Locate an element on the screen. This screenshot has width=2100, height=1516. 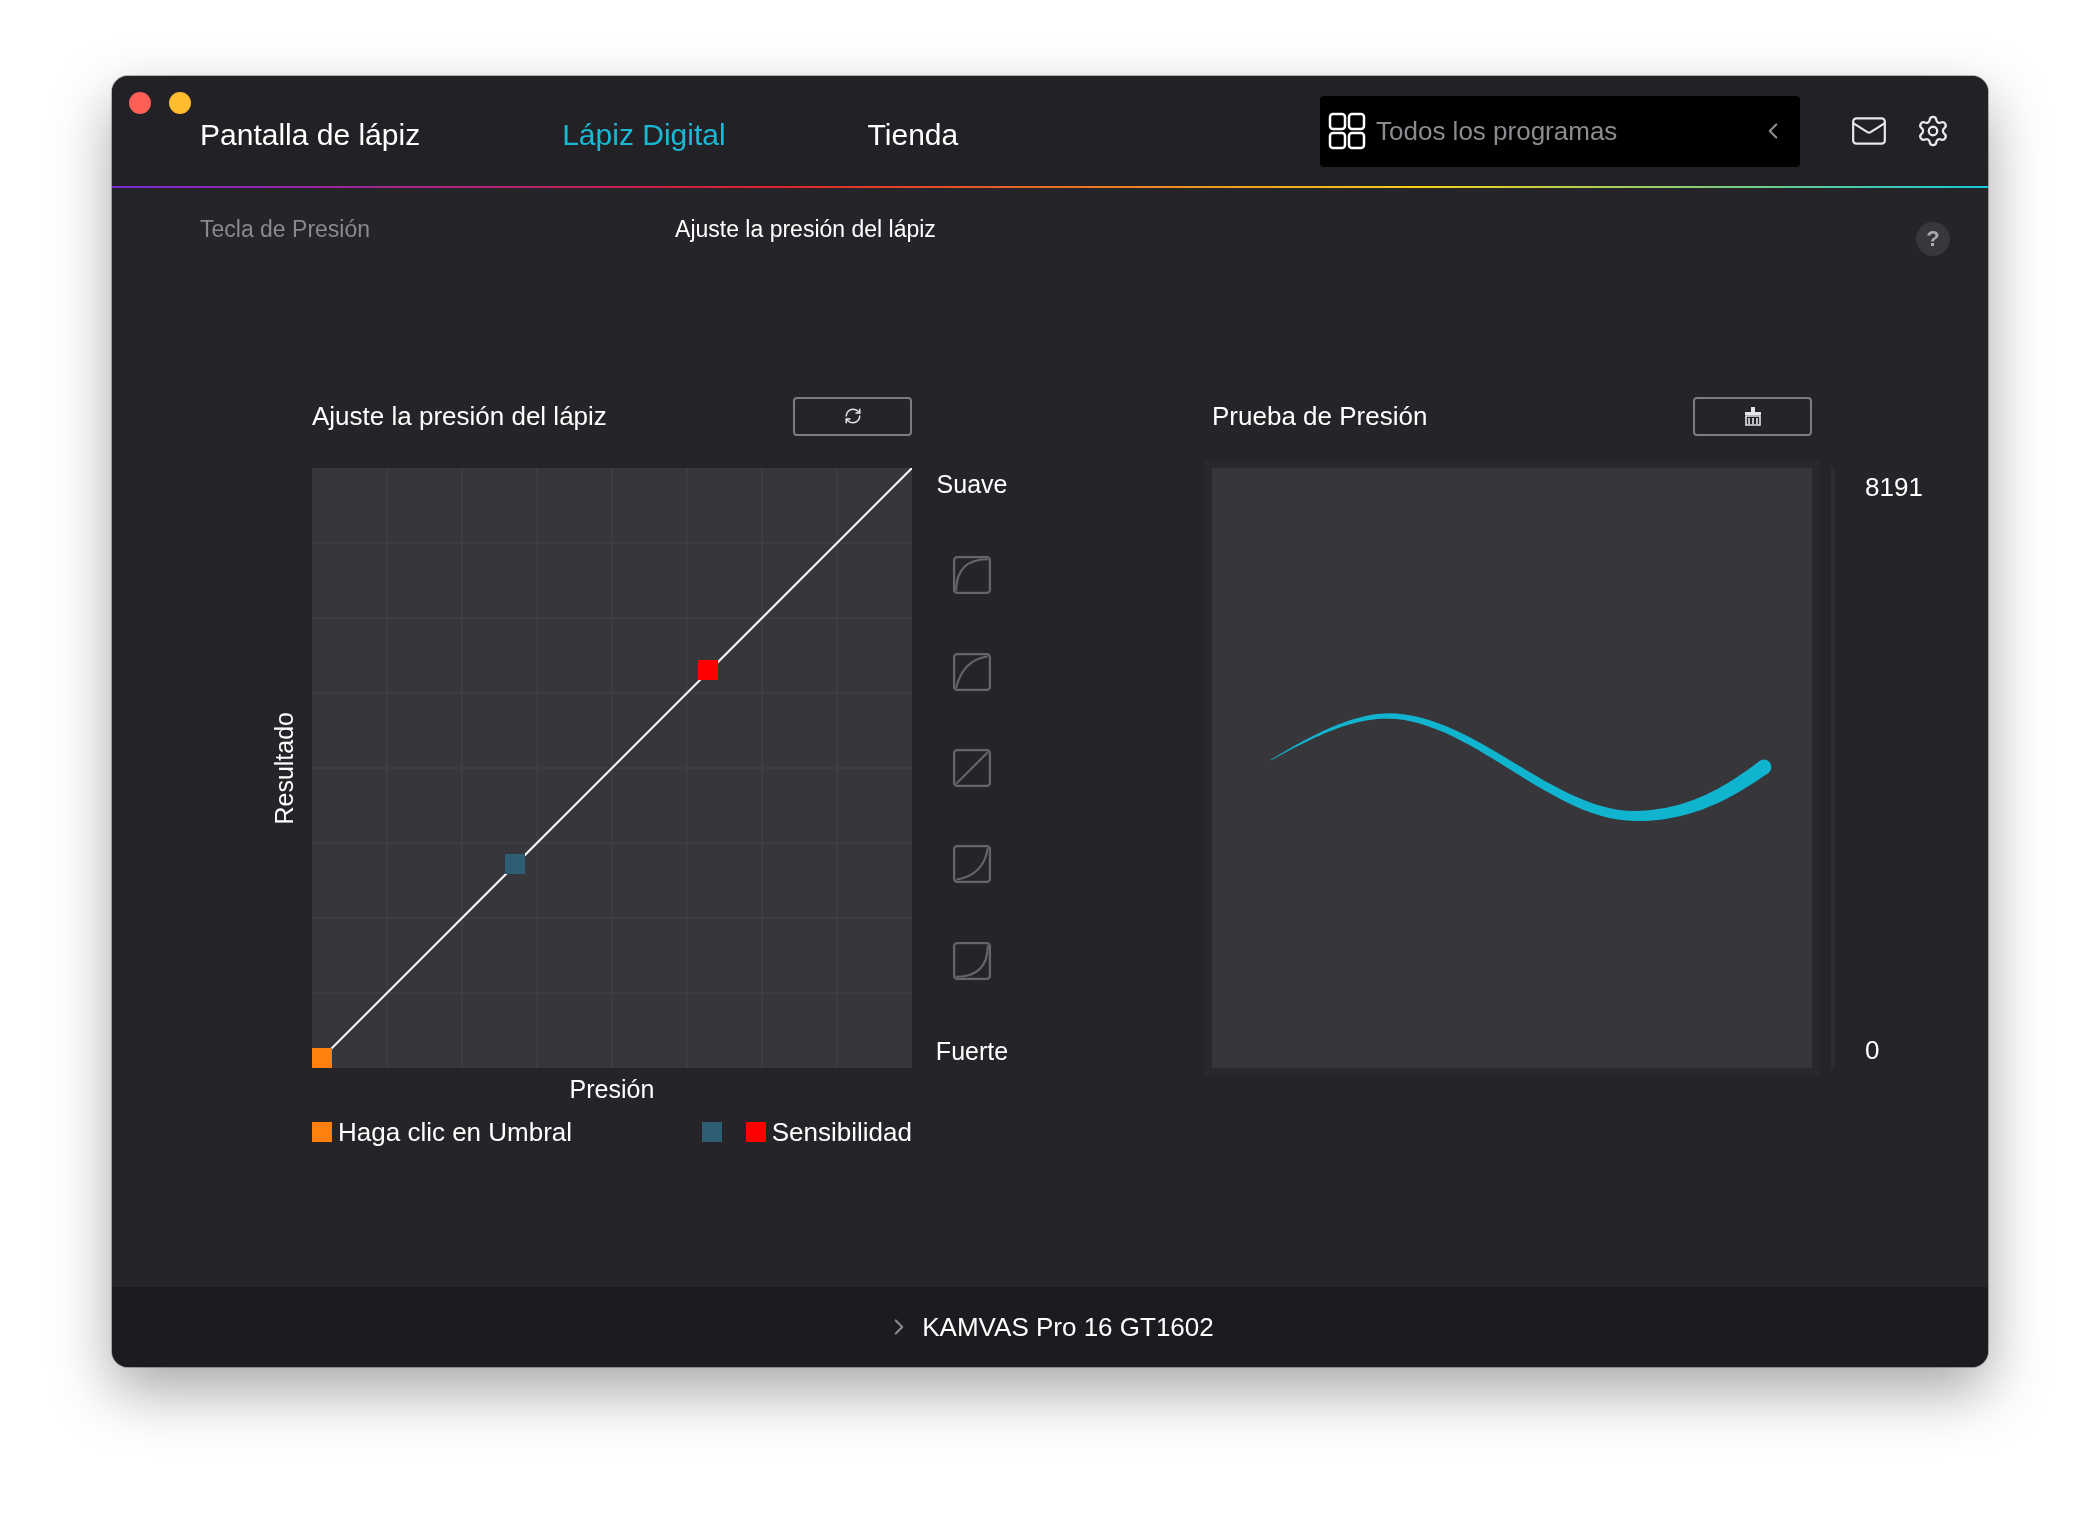
sub-tab: Ajuste la presión del lápiz is located at coordinates (805, 229).